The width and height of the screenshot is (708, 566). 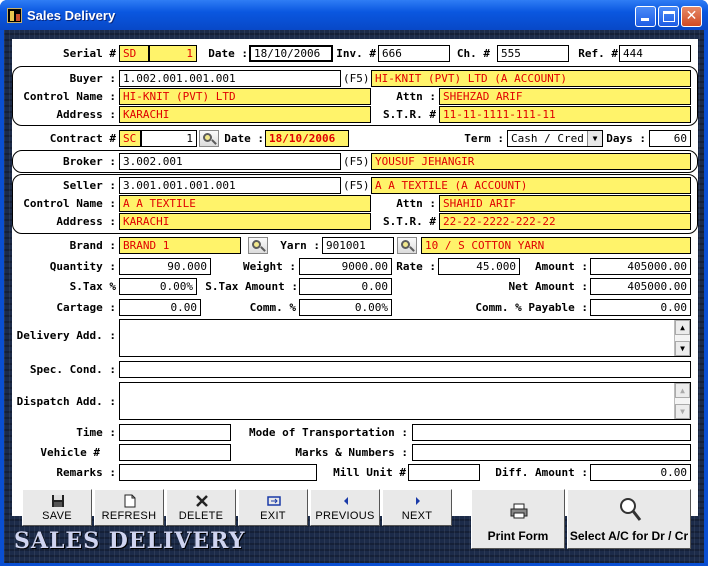 What do you see at coordinates (345, 507) in the screenshot?
I see `previous-button: PREVIOUS` at bounding box center [345, 507].